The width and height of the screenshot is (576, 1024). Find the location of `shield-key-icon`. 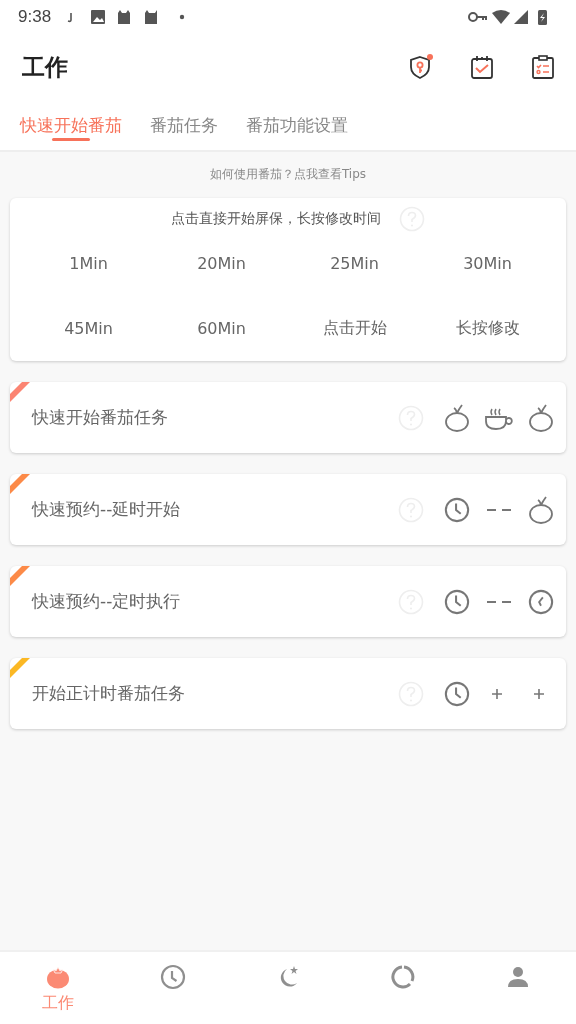

shield-key-icon is located at coordinates (421, 67).